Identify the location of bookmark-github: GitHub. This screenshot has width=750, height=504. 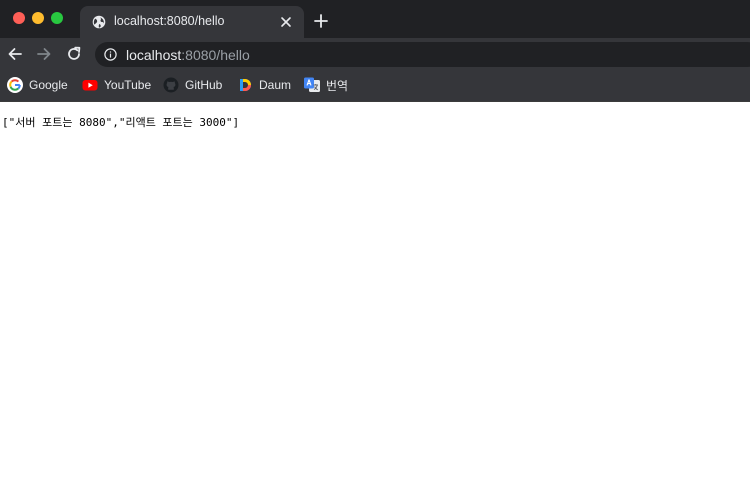
(192, 85).